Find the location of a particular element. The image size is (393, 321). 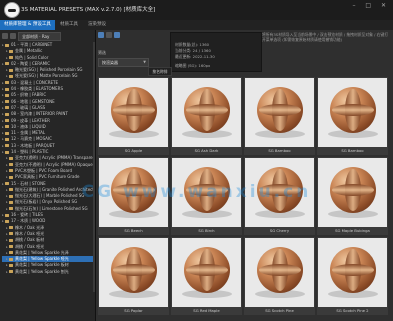

material-thumbnail: SG Apple is located at coordinates (133, 116).